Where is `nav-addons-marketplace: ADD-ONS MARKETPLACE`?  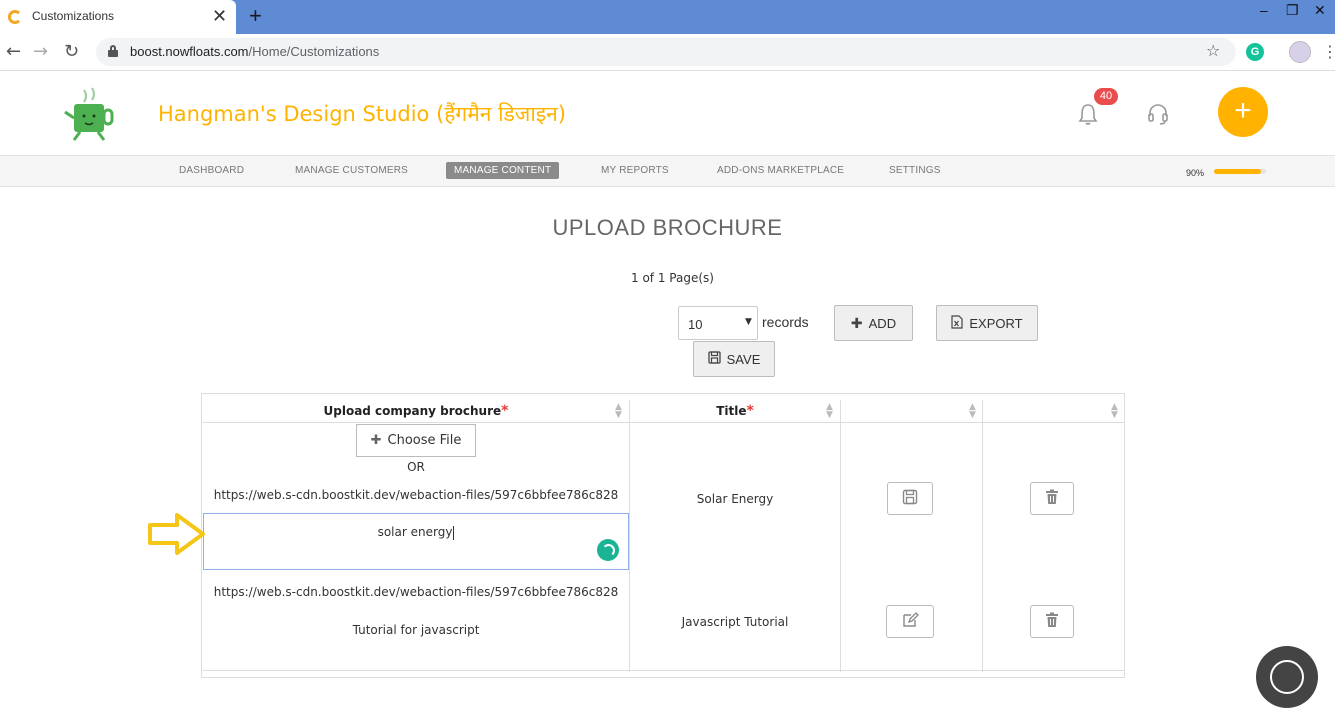
nav-addons-marketplace: ADD-ONS MARKETPLACE is located at coordinates (780, 170).